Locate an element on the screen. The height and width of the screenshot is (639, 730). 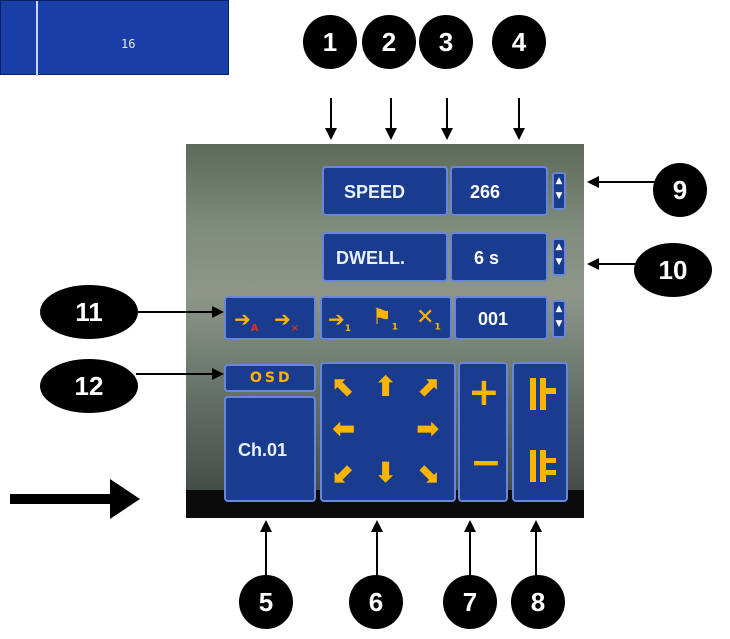
osd-button: OSD is located at coordinates (270, 378).